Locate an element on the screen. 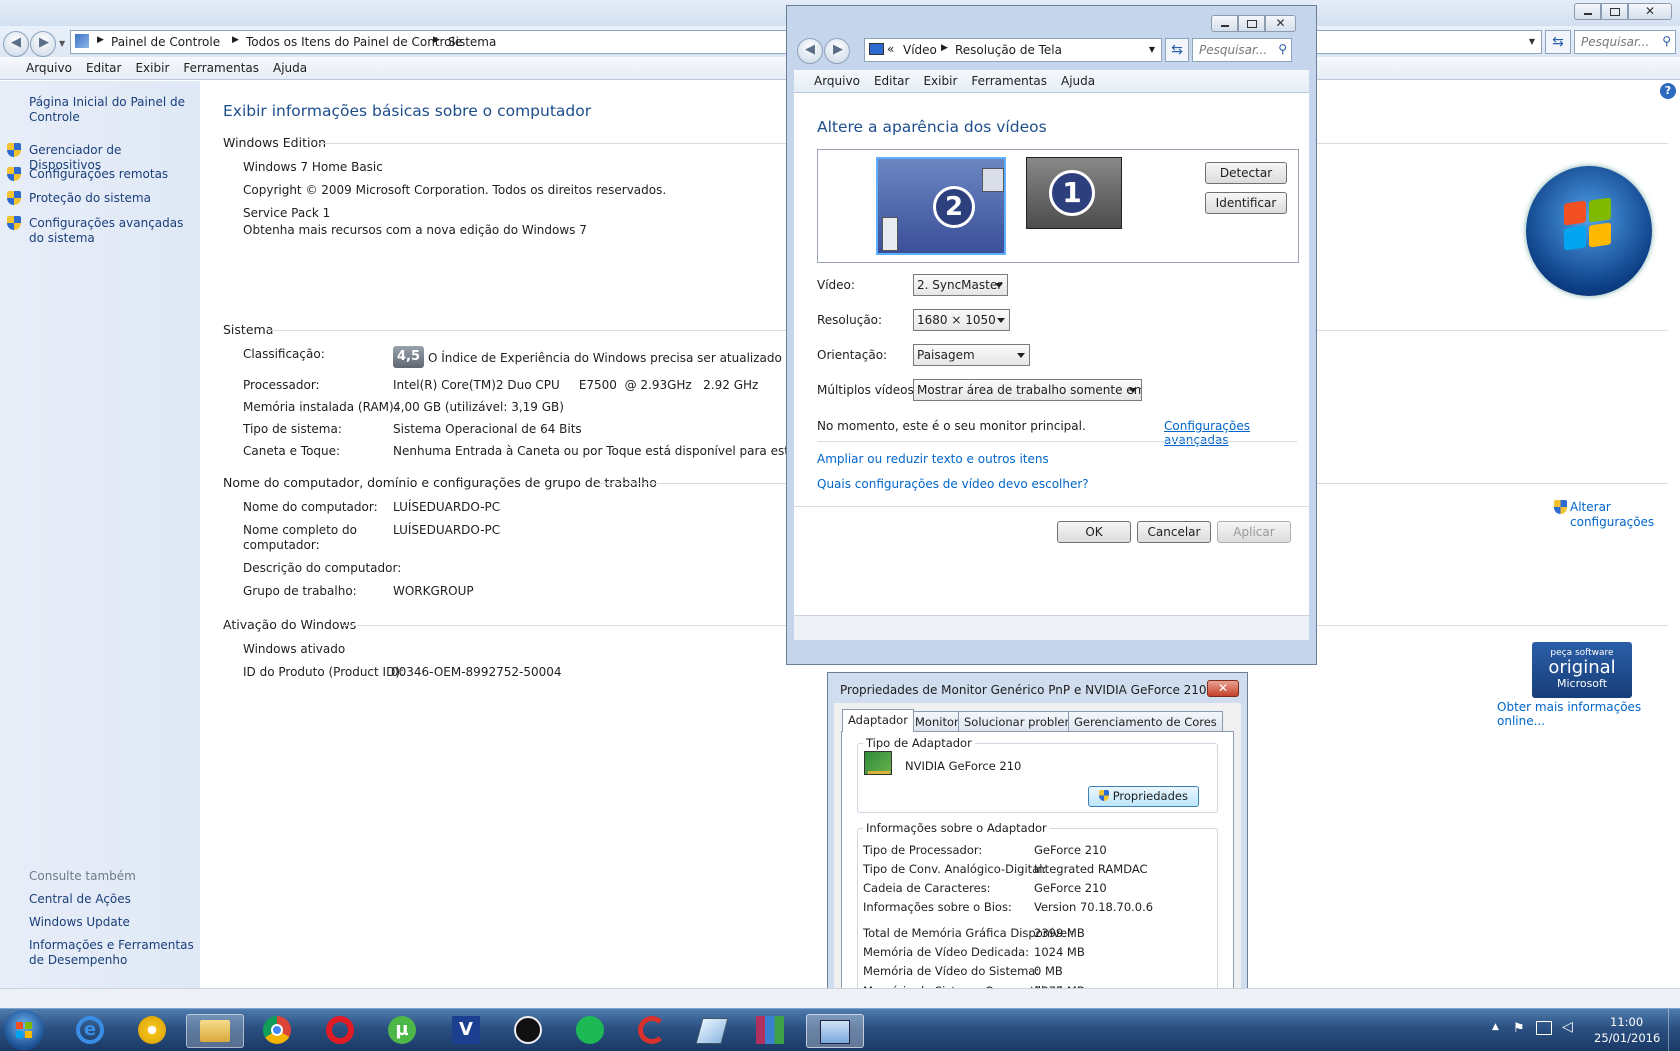 This screenshot has height=1051, width=1680. app-g-icon is located at coordinates (528, 1030).